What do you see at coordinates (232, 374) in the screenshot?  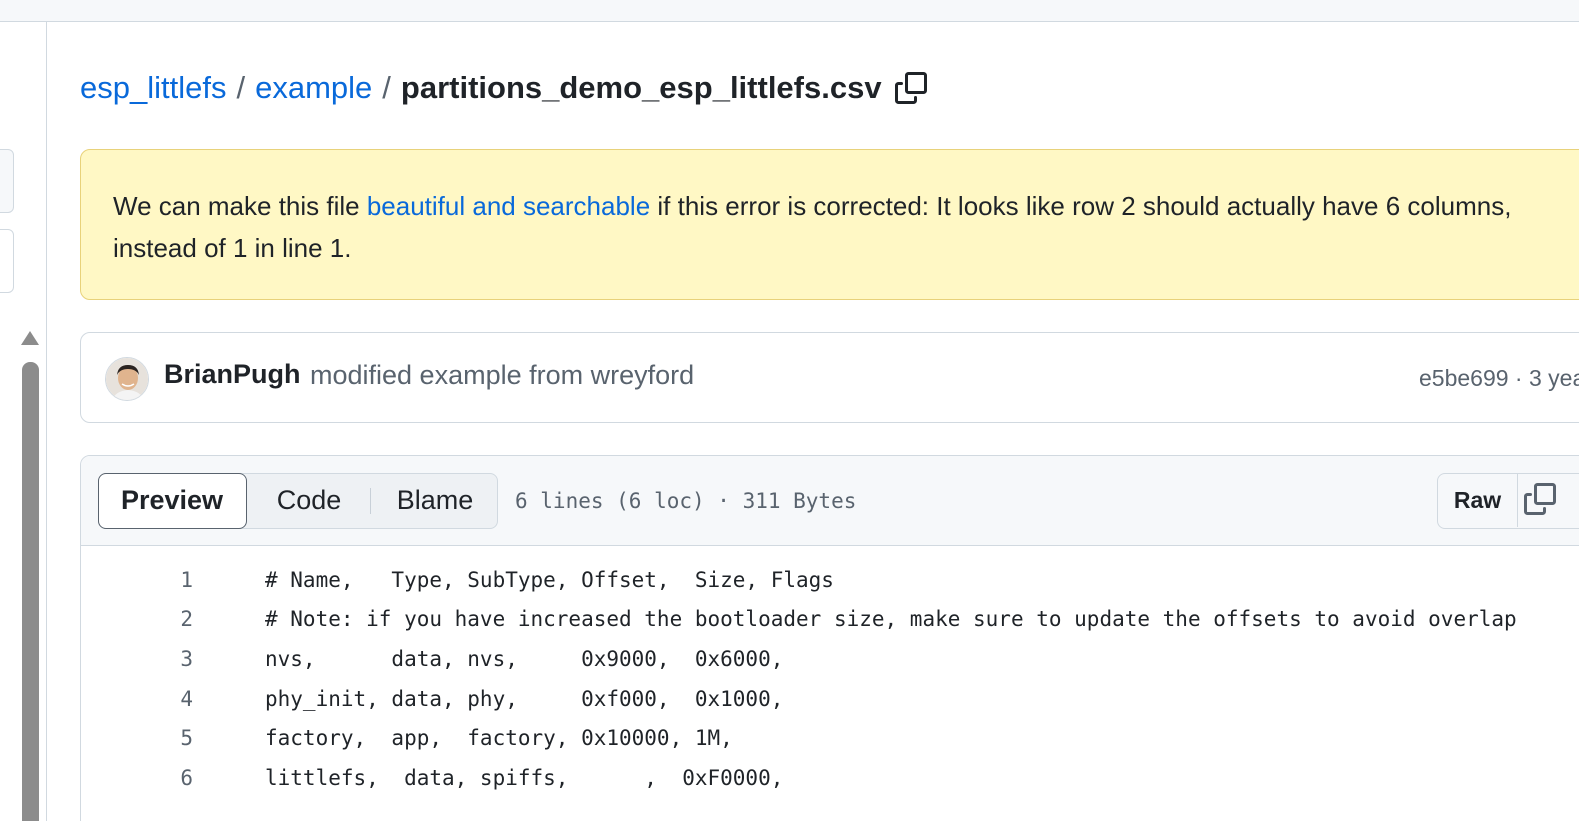 I see `commit-author: BrianPugh` at bounding box center [232, 374].